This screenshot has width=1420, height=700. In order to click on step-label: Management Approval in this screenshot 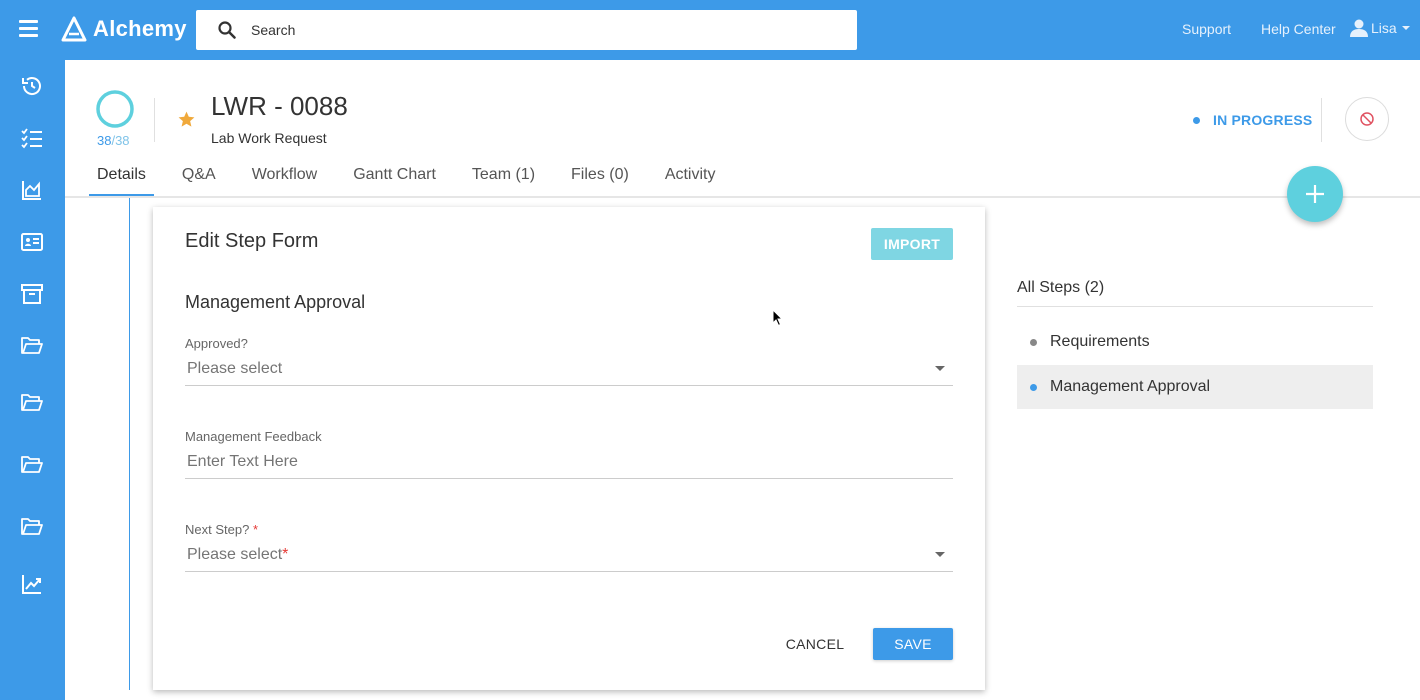, I will do `click(1130, 386)`.